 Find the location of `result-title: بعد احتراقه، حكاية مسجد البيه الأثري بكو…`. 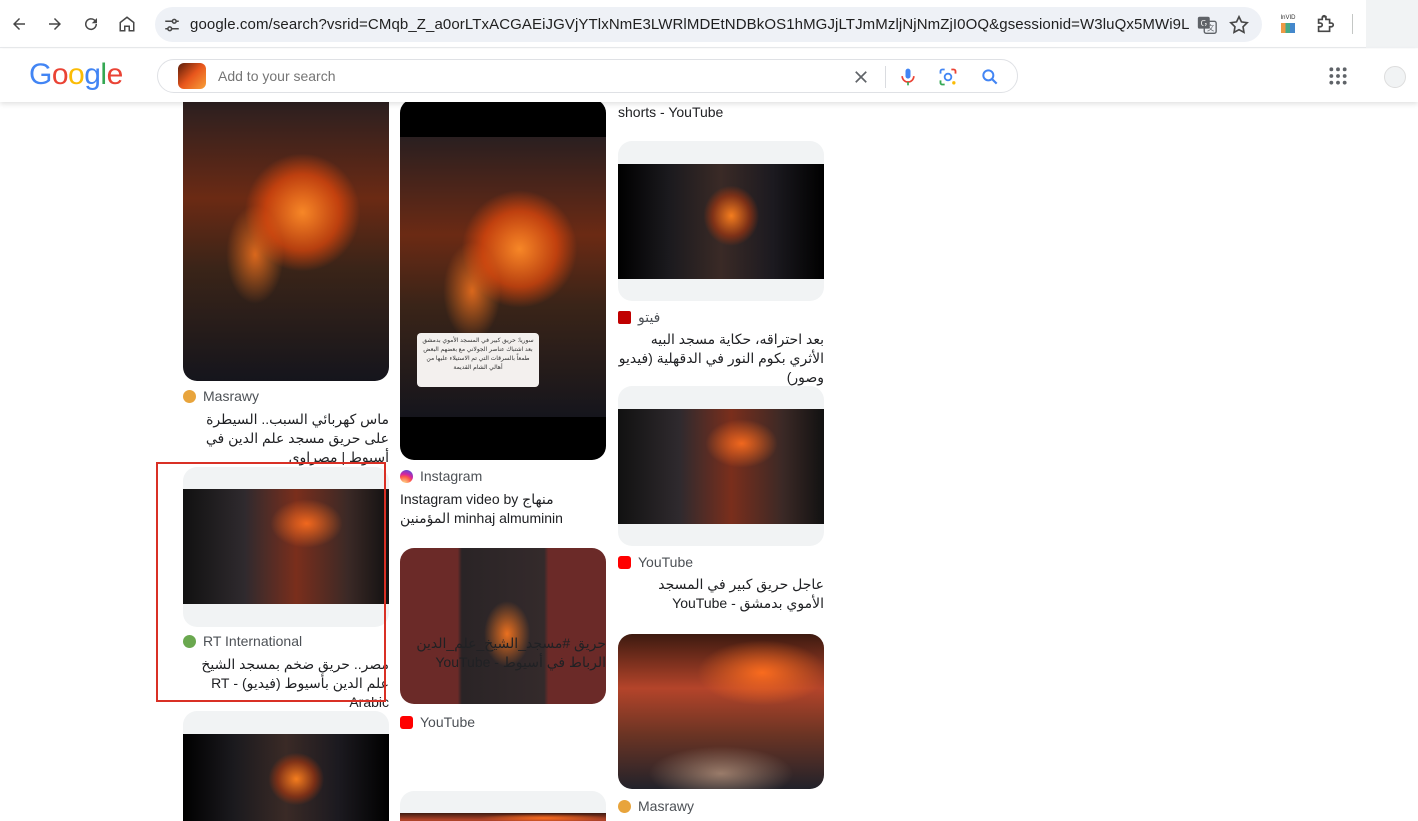

result-title: بعد احتراقه، حكاية مسجد البيه الأثري بكو… is located at coordinates (721, 358).